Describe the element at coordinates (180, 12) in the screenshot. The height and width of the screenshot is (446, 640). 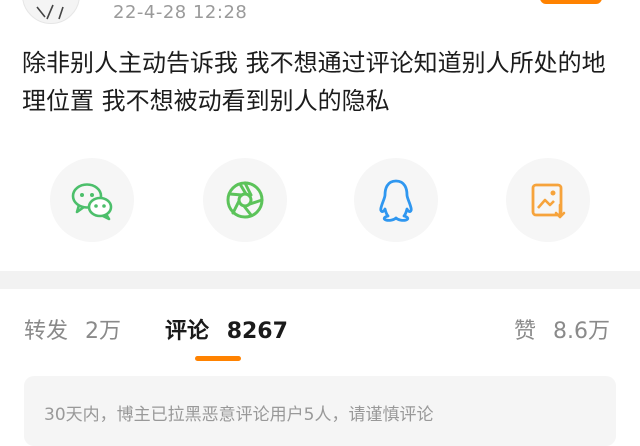
I see `post-timestamp: 22-4-28 12:28` at that location.